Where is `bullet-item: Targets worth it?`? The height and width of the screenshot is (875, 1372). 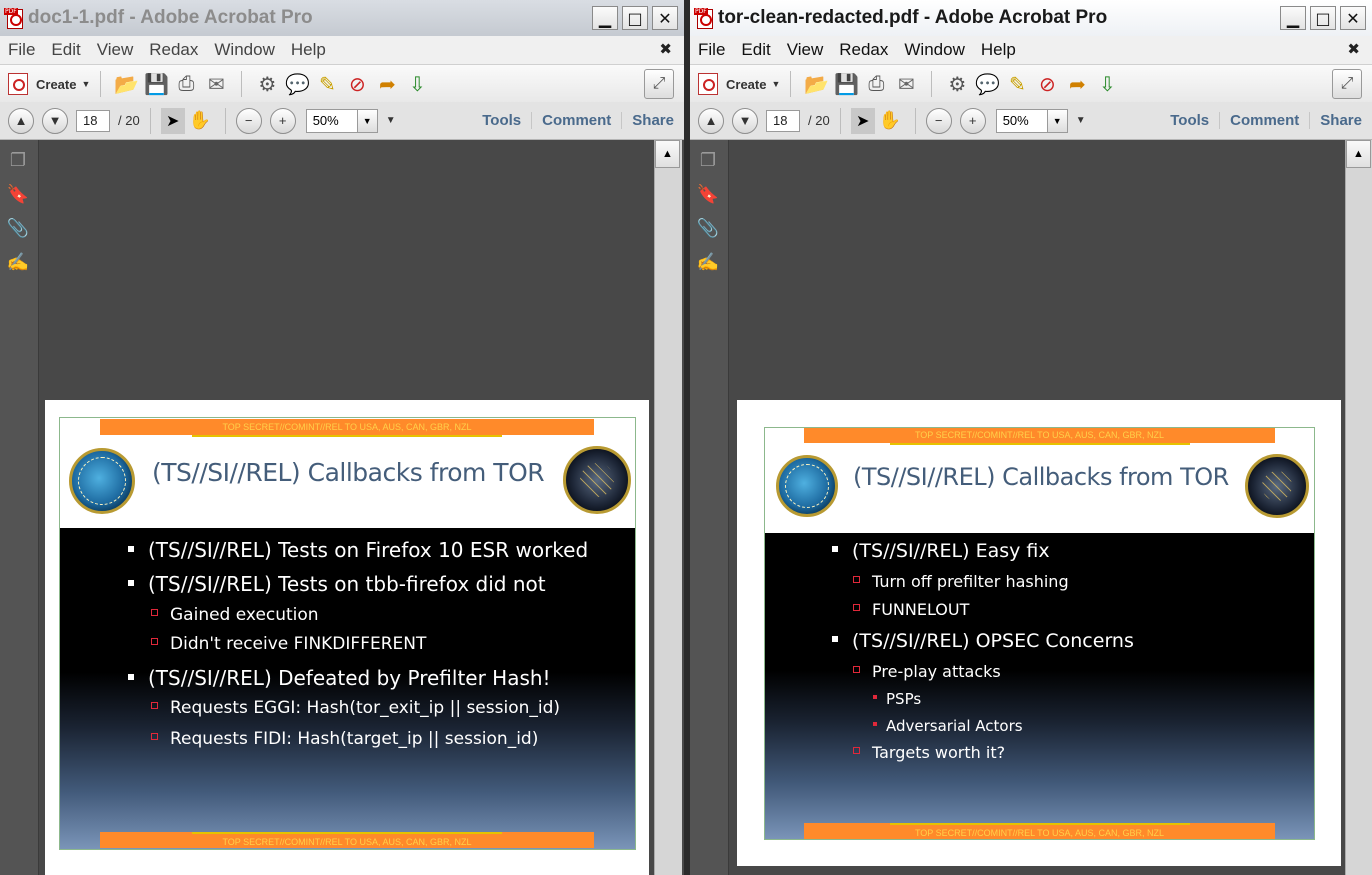 bullet-item: Targets worth it? is located at coordinates (929, 752).